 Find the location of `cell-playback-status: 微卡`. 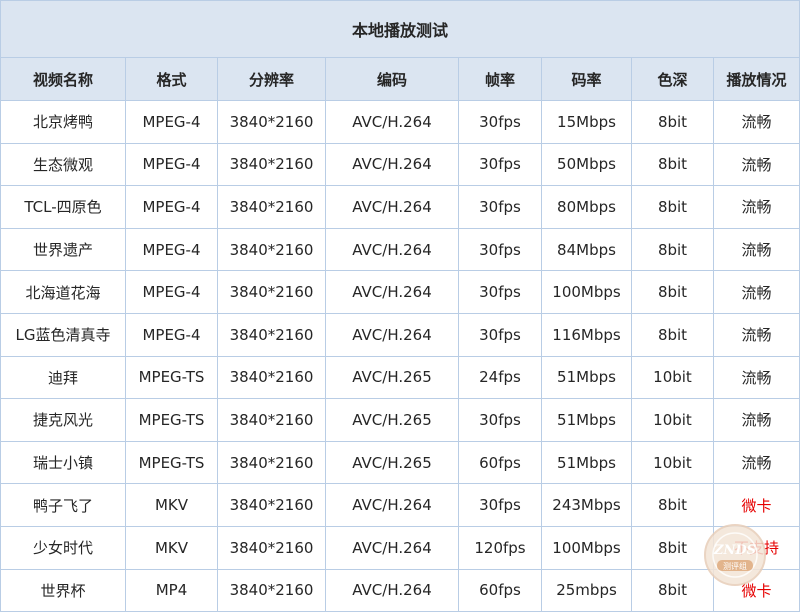

cell-playback-status: 微卡 is located at coordinates (756, 505).